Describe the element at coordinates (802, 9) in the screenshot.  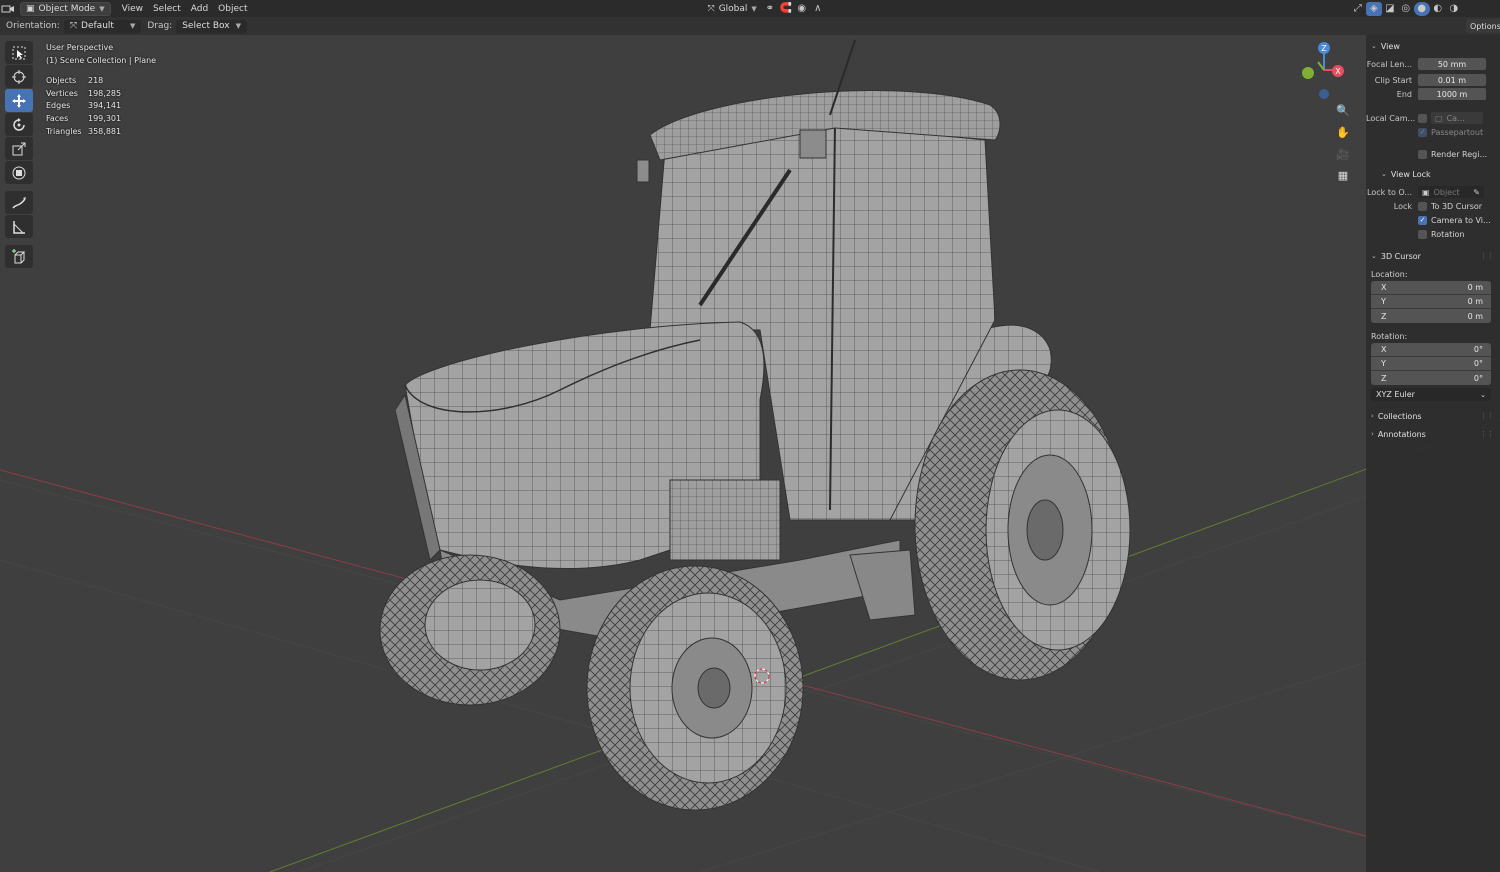
I see `proportional-edit-icon: ◉` at that location.